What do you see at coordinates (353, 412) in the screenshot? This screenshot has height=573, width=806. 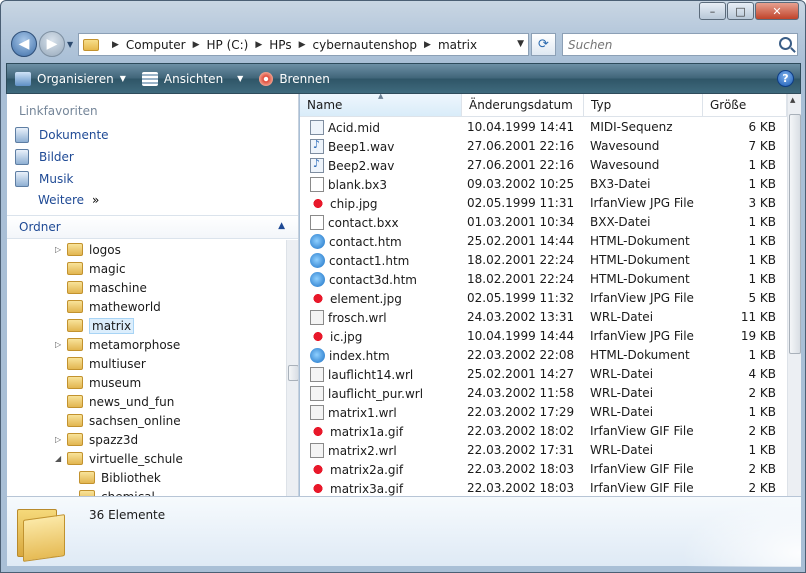 I see `file-name-cell: matrix1.wrl` at bounding box center [353, 412].